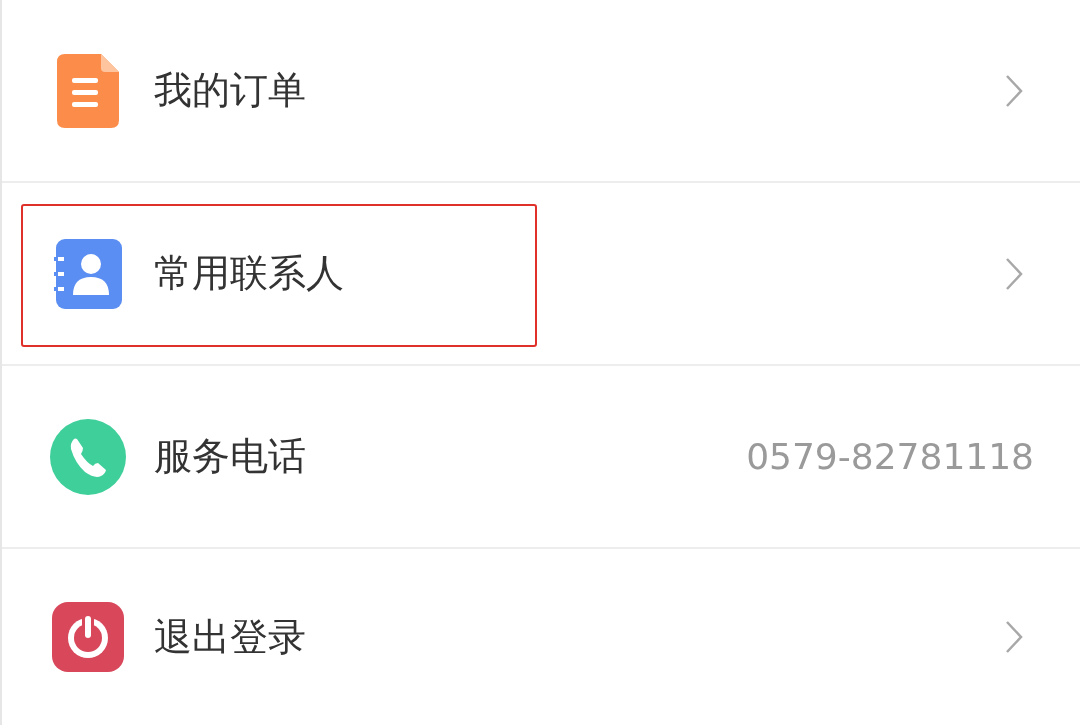 This screenshot has height=725, width=1080. I want to click on menu-label: 退出登录, so click(230, 637).